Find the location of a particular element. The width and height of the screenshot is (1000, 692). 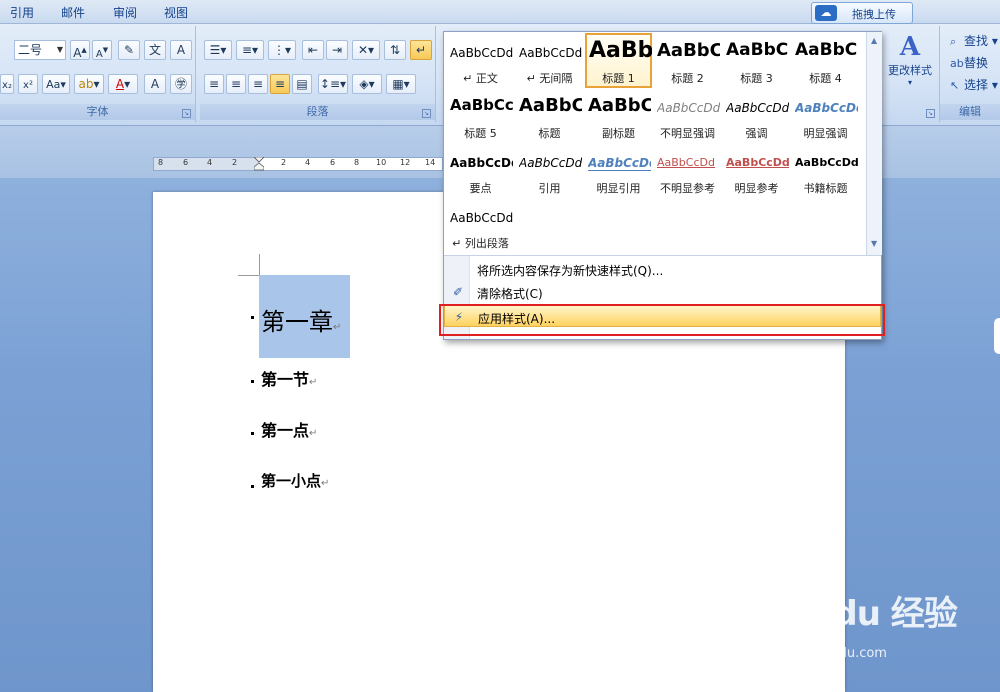

phonetic-guide-icon: 文 is located at coordinates (155, 50).